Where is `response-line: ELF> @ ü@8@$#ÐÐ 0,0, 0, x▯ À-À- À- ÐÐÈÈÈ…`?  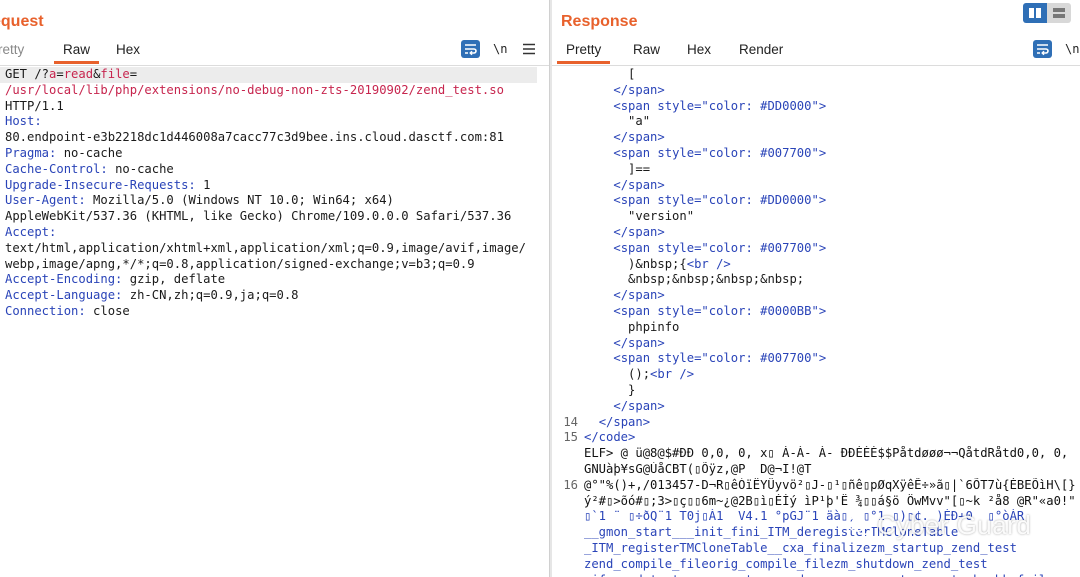
response-line: ELF> @ ü@8@$#ÐÐ 0,0, 0, x▯ À-À- À- ÐÐÈÈÈ… is located at coordinates (816, 454).